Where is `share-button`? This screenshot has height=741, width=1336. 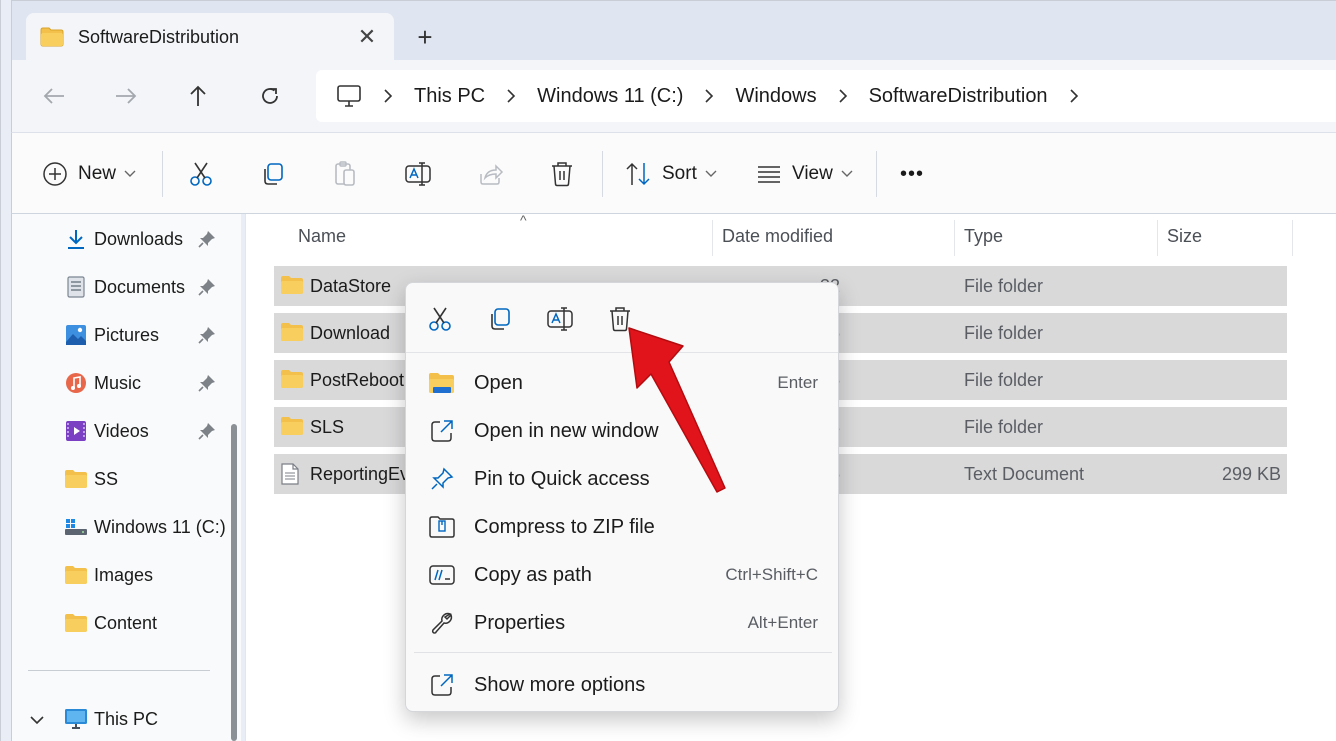
share-button is located at coordinates (491, 174).